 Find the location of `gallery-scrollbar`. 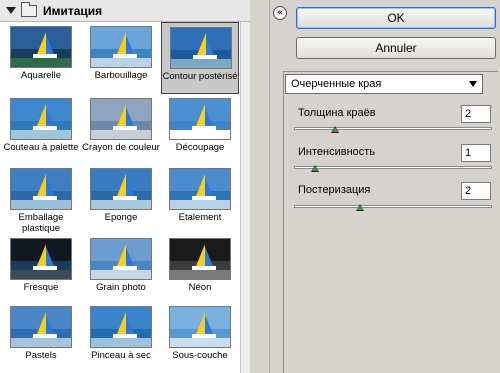

gallery-scrollbar is located at coordinates (245, 197).